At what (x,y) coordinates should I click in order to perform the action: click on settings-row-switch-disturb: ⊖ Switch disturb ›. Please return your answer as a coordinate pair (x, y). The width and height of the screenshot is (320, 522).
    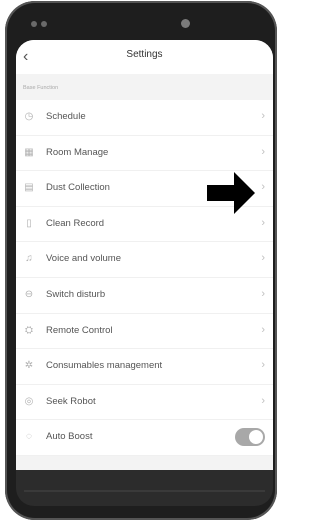
    Looking at the image, I should click on (144, 296).